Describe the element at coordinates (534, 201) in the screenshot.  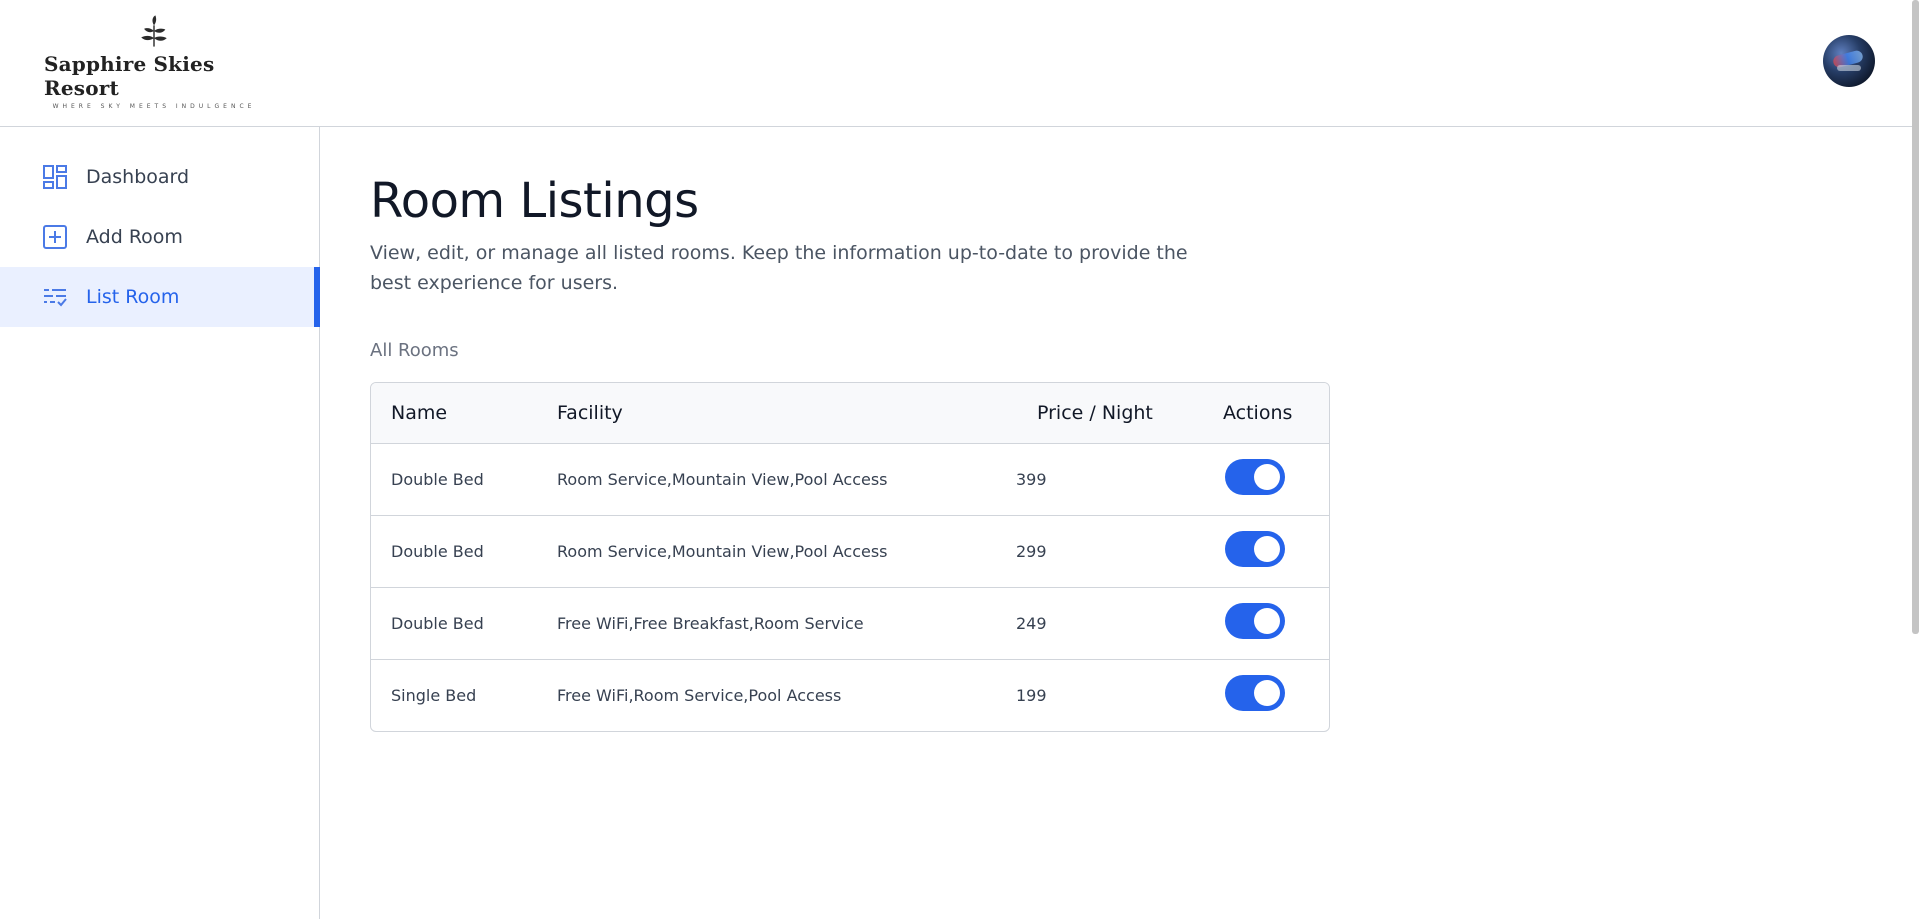
I see `page-title: Room Listings` at that location.